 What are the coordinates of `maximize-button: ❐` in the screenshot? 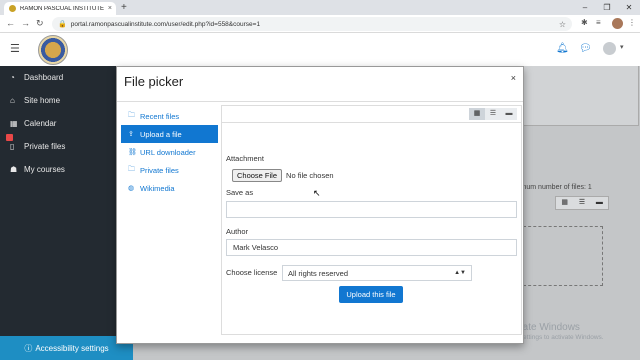 It's located at (607, 7).